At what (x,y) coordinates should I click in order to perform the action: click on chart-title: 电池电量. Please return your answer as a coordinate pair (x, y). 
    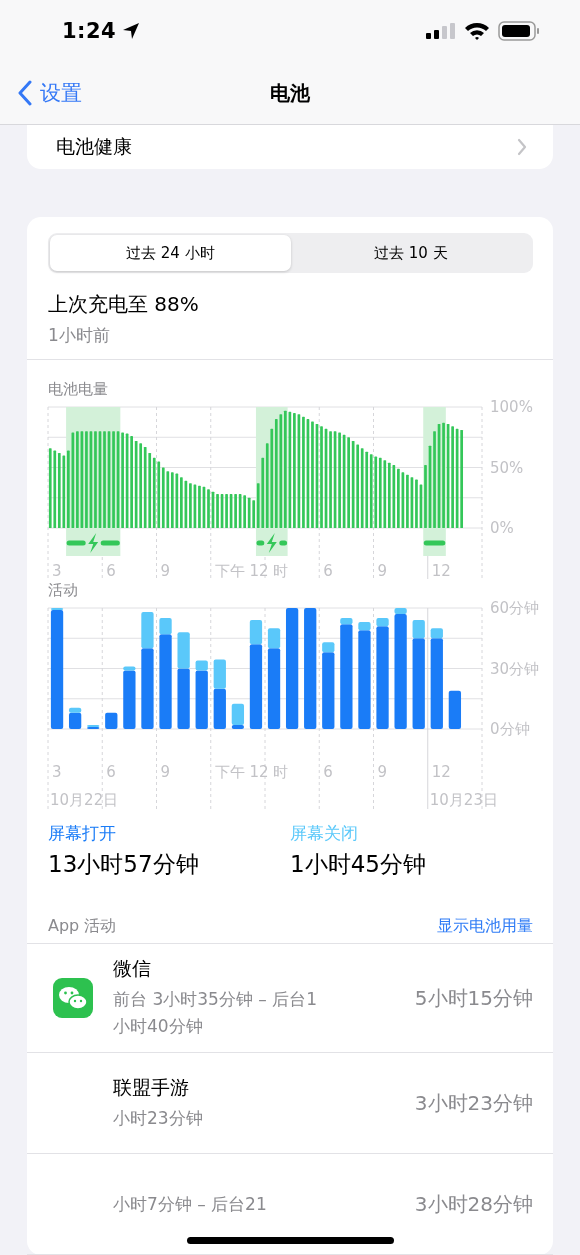
    Looking at the image, I should click on (78, 389).